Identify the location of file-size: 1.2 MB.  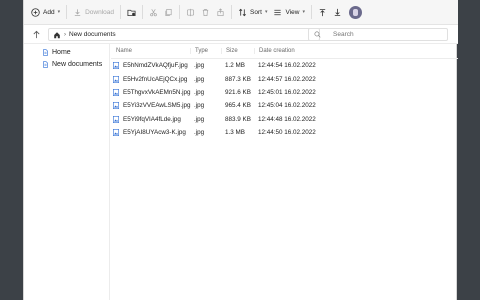
(235, 66).